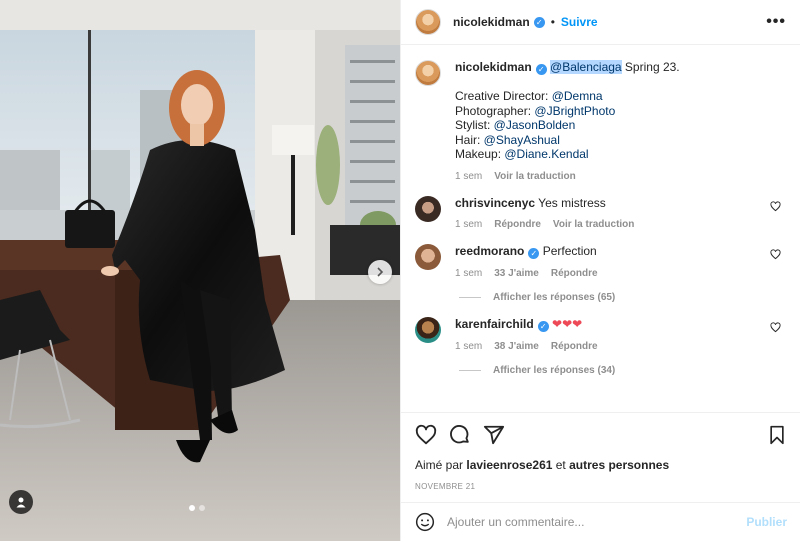 This screenshot has height=541, width=800. Describe the element at coordinates (197, 508) in the screenshot. I see `carousel-indicator` at that location.